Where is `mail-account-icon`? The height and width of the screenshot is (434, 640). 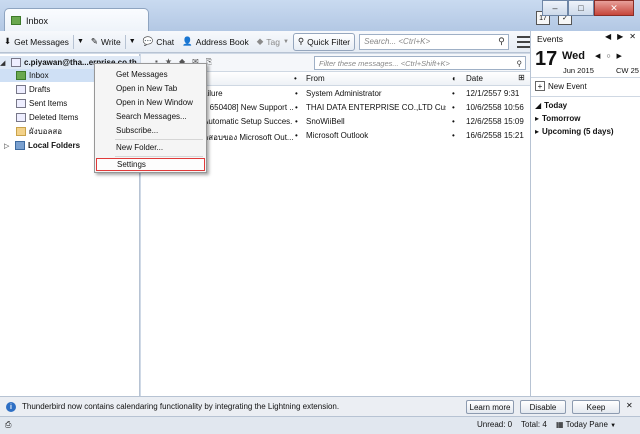
mail-account-icon is located at coordinates (16, 62).